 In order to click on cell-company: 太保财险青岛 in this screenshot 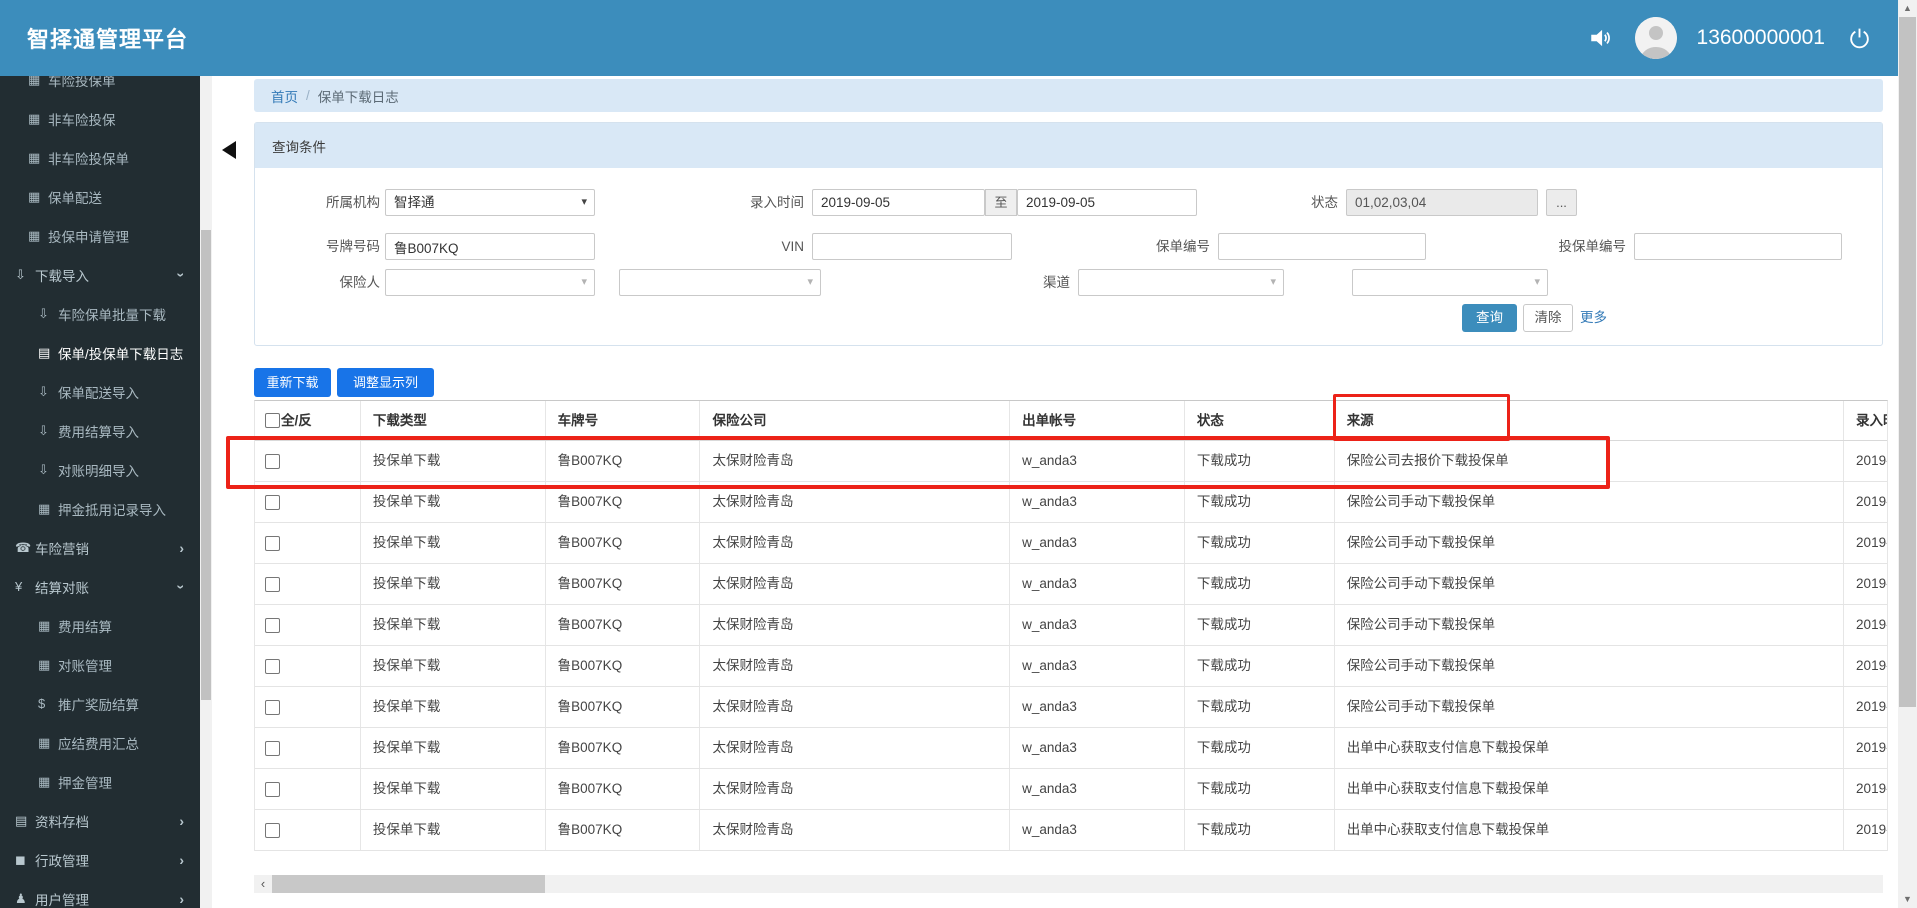, I will do `click(855, 584)`.